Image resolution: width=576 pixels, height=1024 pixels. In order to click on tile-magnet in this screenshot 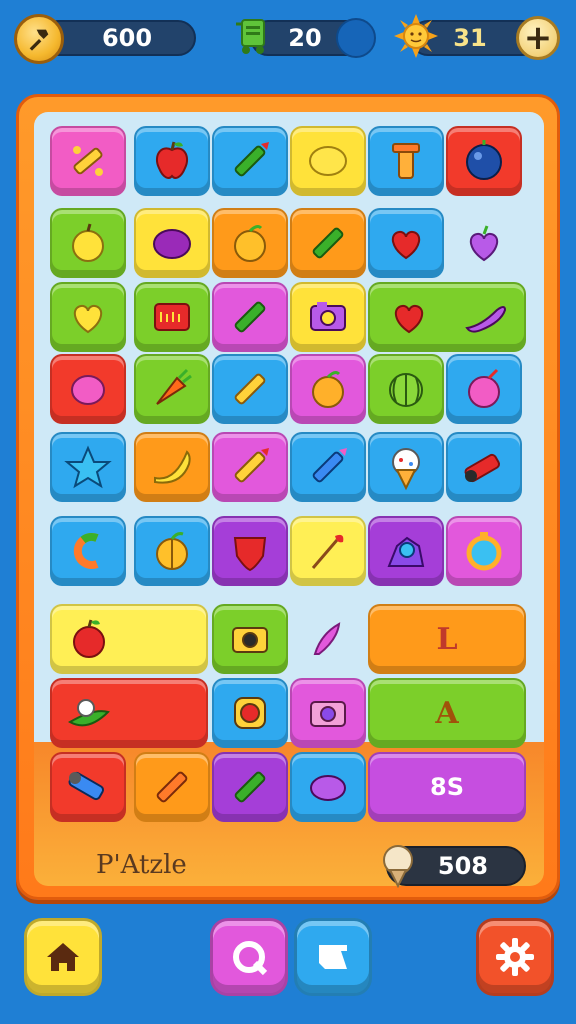, I will do `click(88, 551)`.